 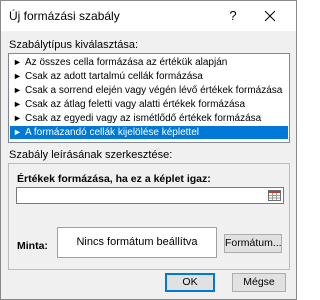 I want to click on preview-text: Nincs formátum beállítva, so click(x=137, y=242).